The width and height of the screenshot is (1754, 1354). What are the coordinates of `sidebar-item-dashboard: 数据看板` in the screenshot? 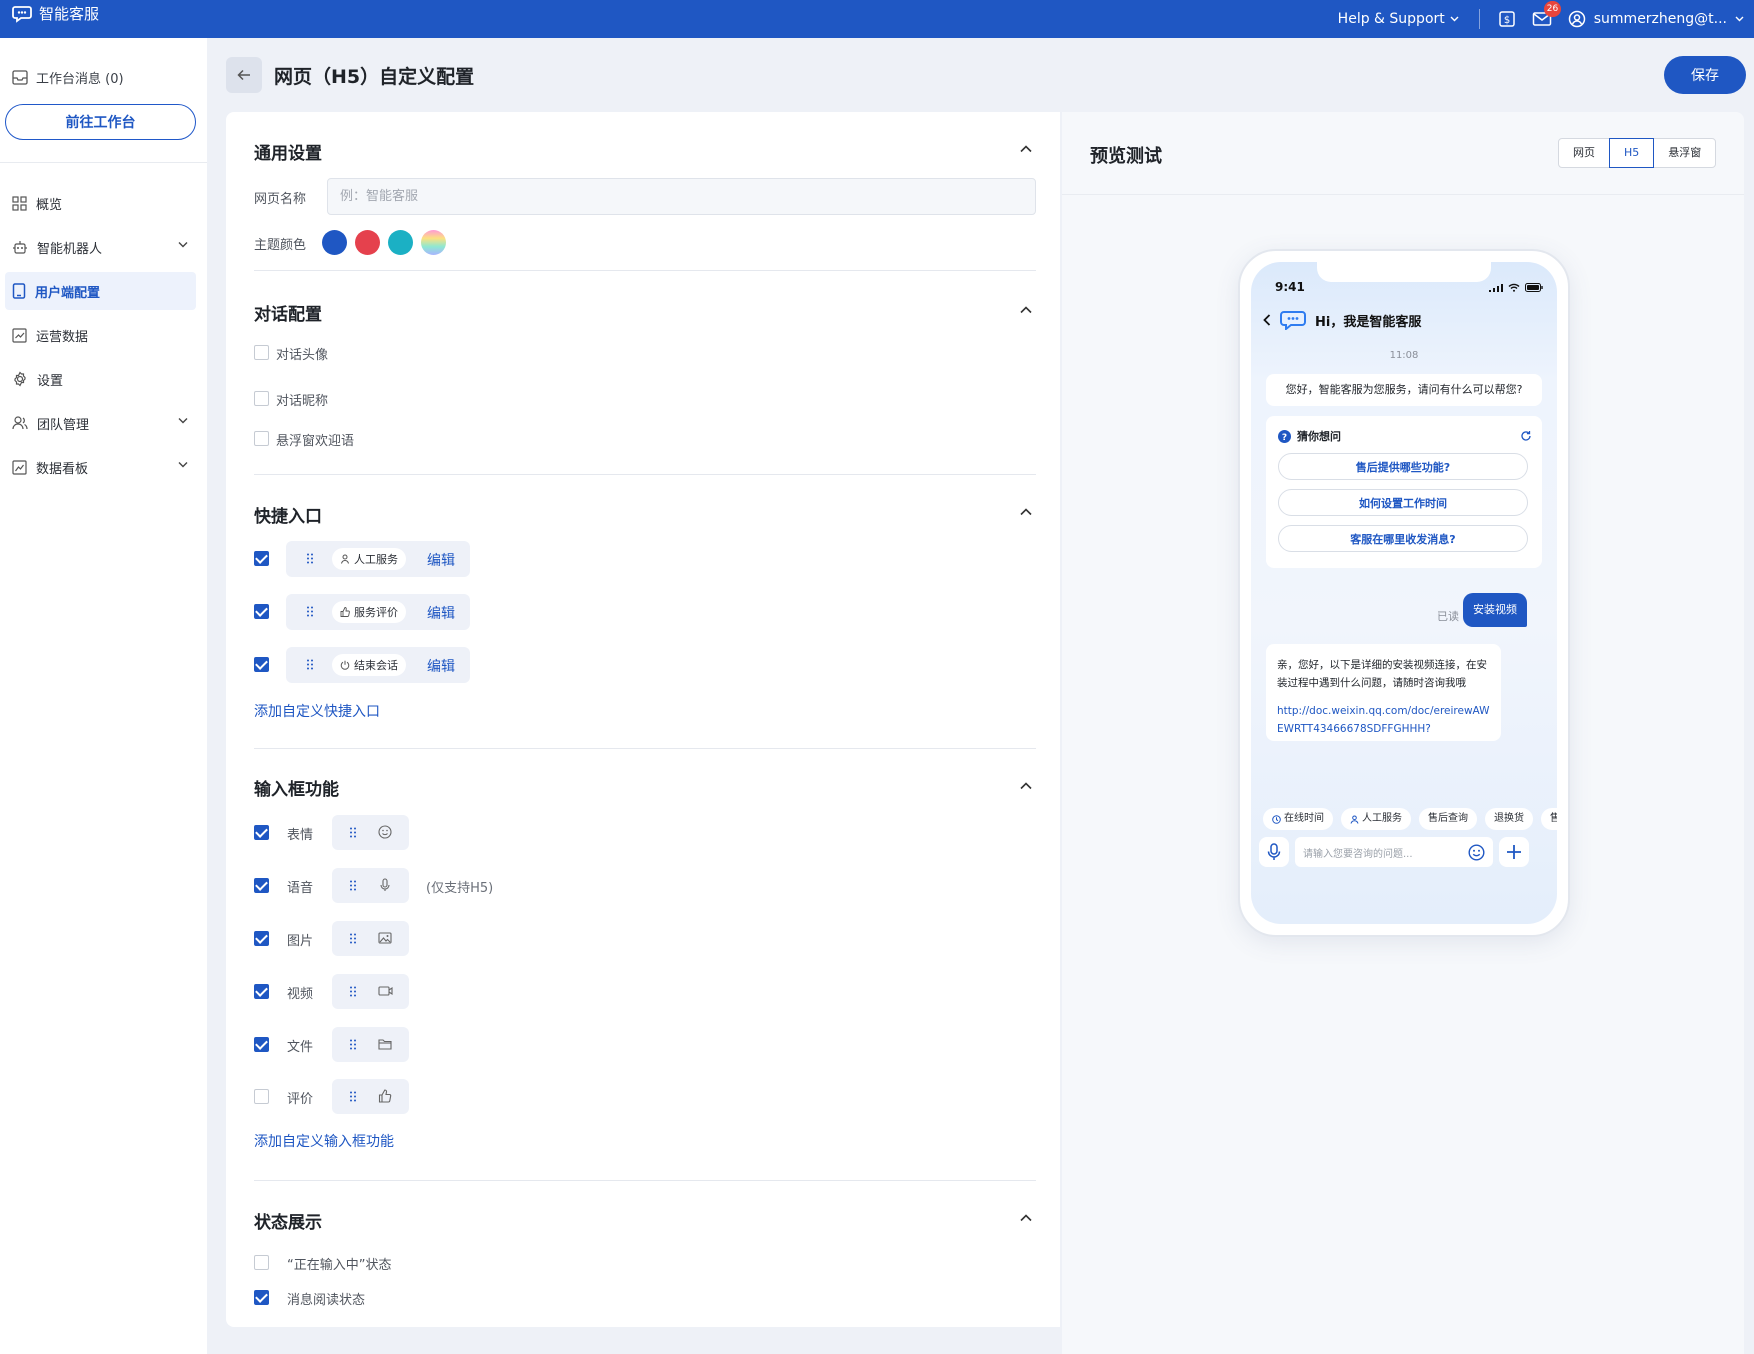 It's located at (100, 467).